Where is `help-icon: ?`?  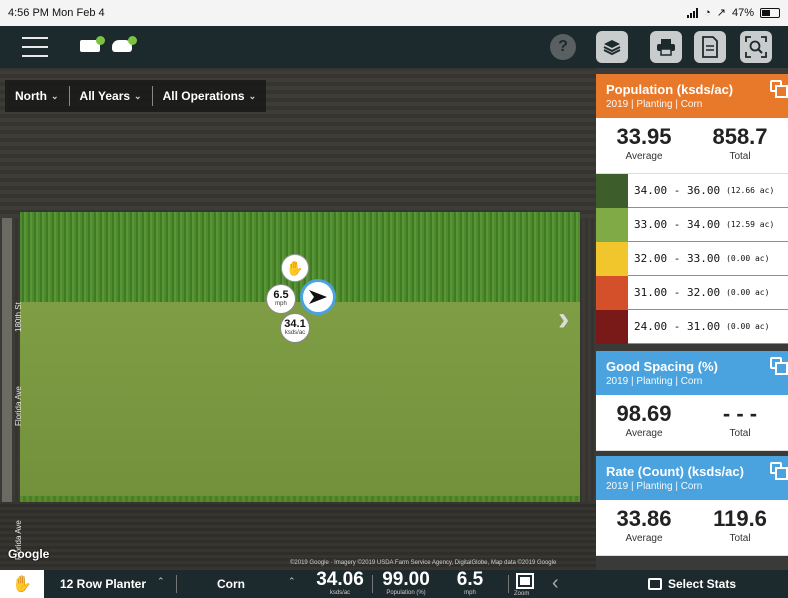
help-icon: ? is located at coordinates (563, 46).